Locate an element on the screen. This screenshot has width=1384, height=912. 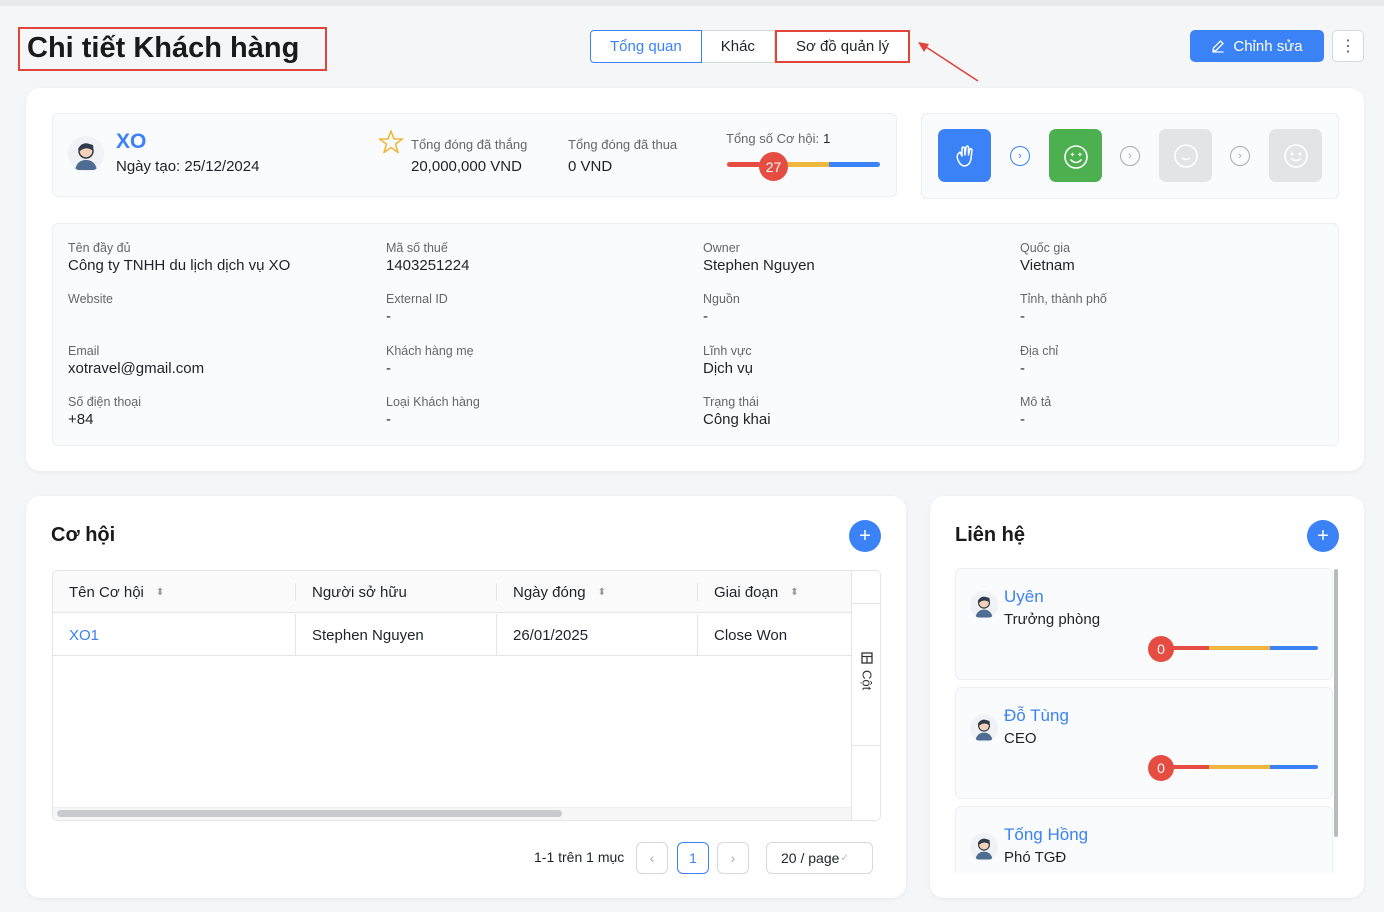
hand-wave-icon is located at coordinates (964, 155).